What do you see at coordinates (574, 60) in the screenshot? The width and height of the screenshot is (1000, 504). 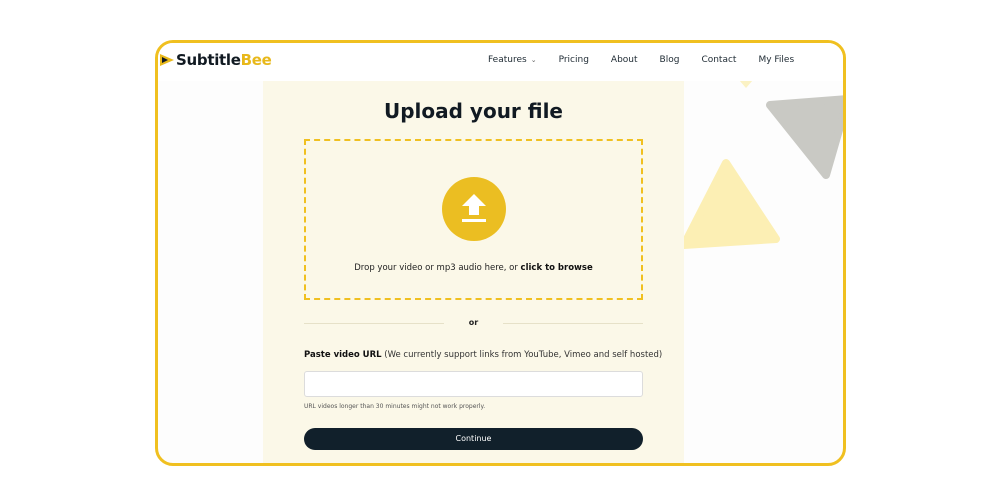 I see `nav-pricing: Pricing` at bounding box center [574, 60].